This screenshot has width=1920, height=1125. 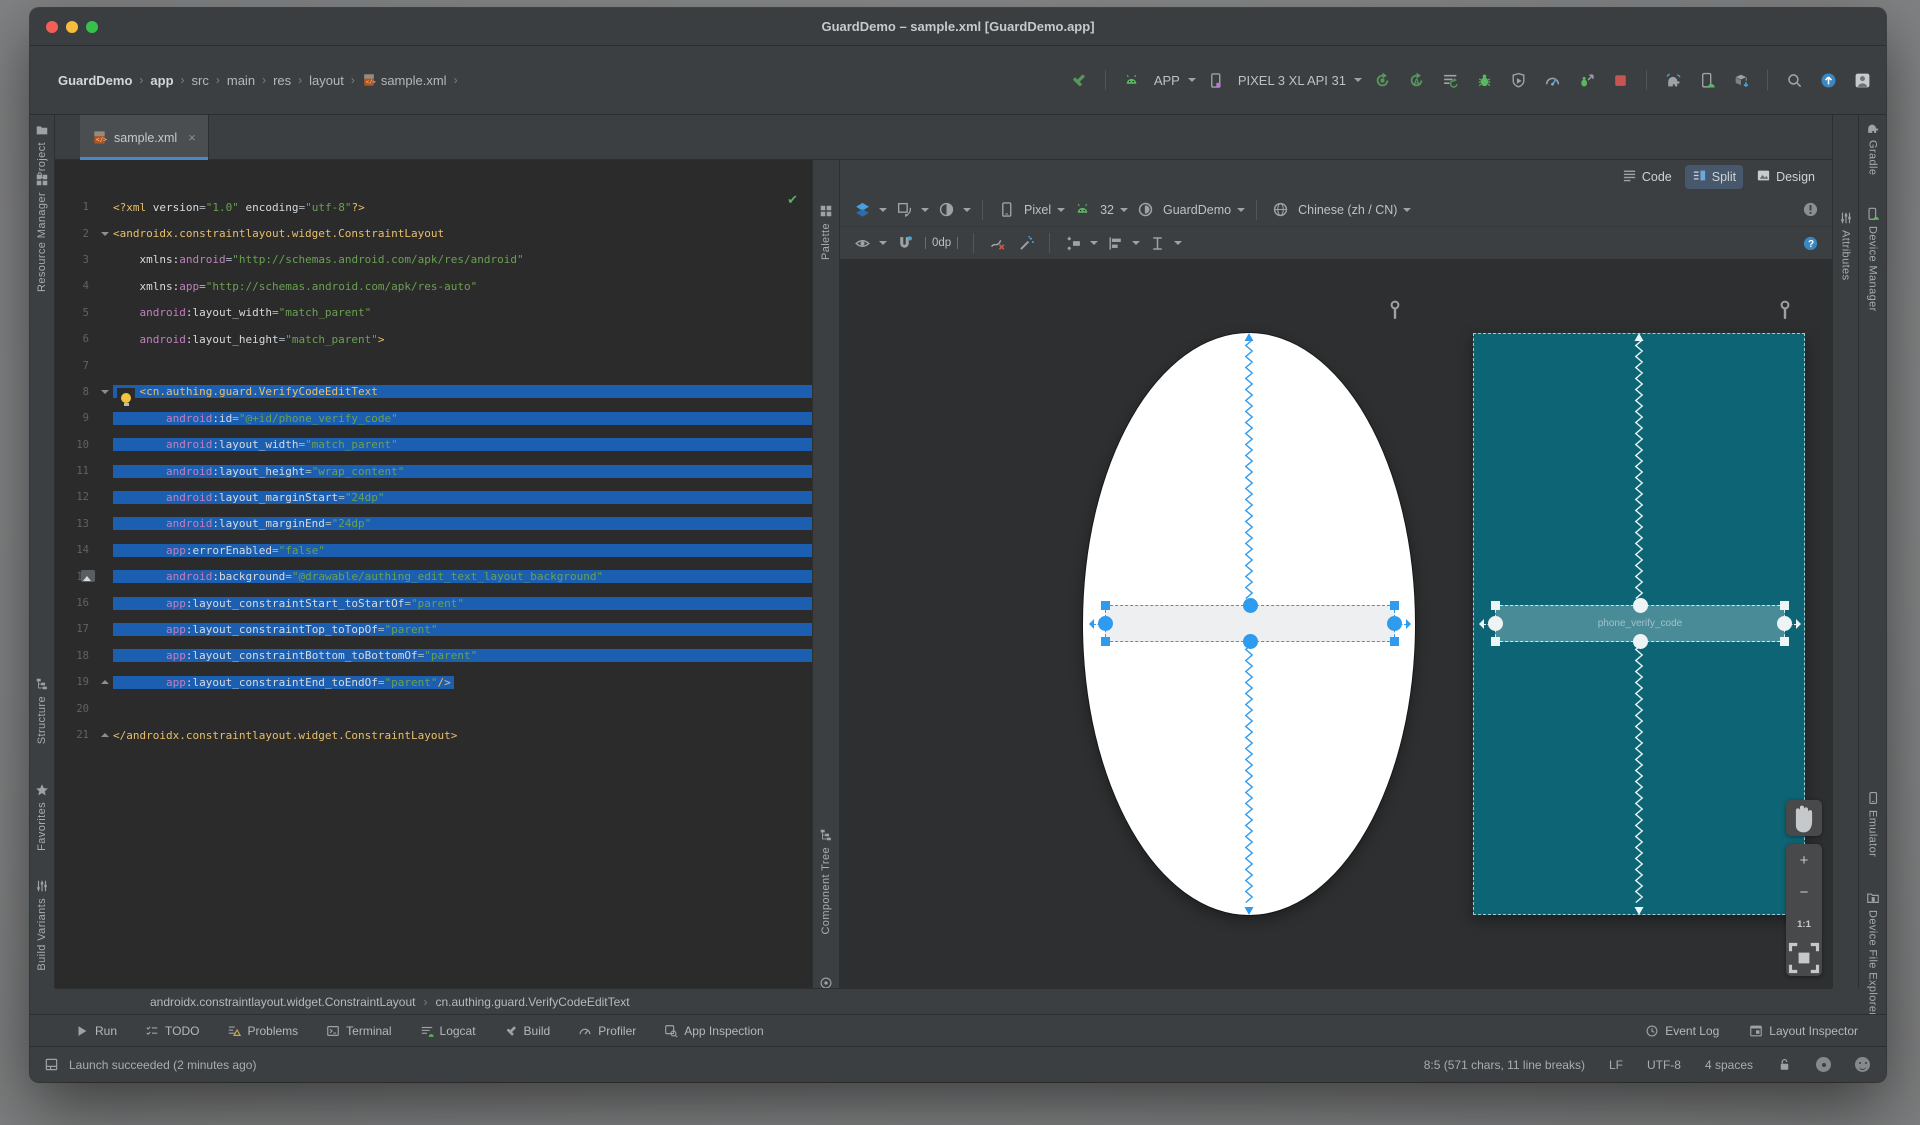 What do you see at coordinates (1105, 605) in the screenshot?
I see `resize-handle-tl` at bounding box center [1105, 605].